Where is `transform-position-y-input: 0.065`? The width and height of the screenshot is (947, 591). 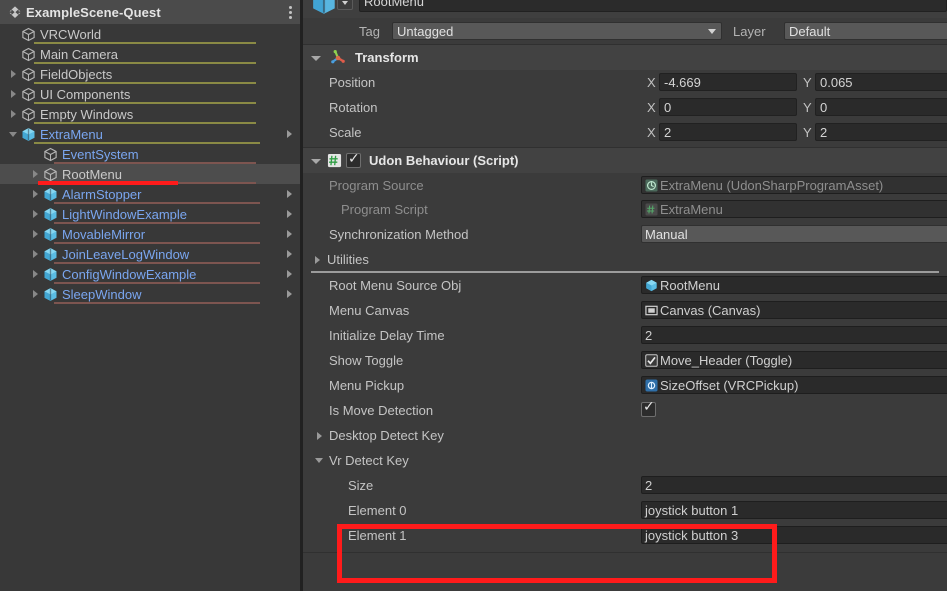 transform-position-y-input: 0.065 is located at coordinates (881, 82).